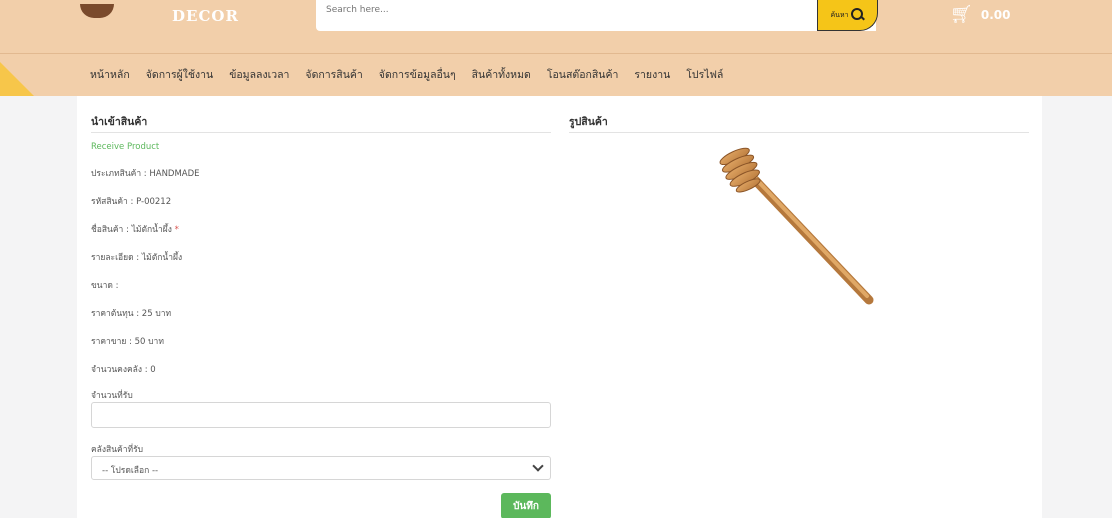  I want to click on nav-item-timesheet: ข้อมูลลงเวลา, so click(259, 74).